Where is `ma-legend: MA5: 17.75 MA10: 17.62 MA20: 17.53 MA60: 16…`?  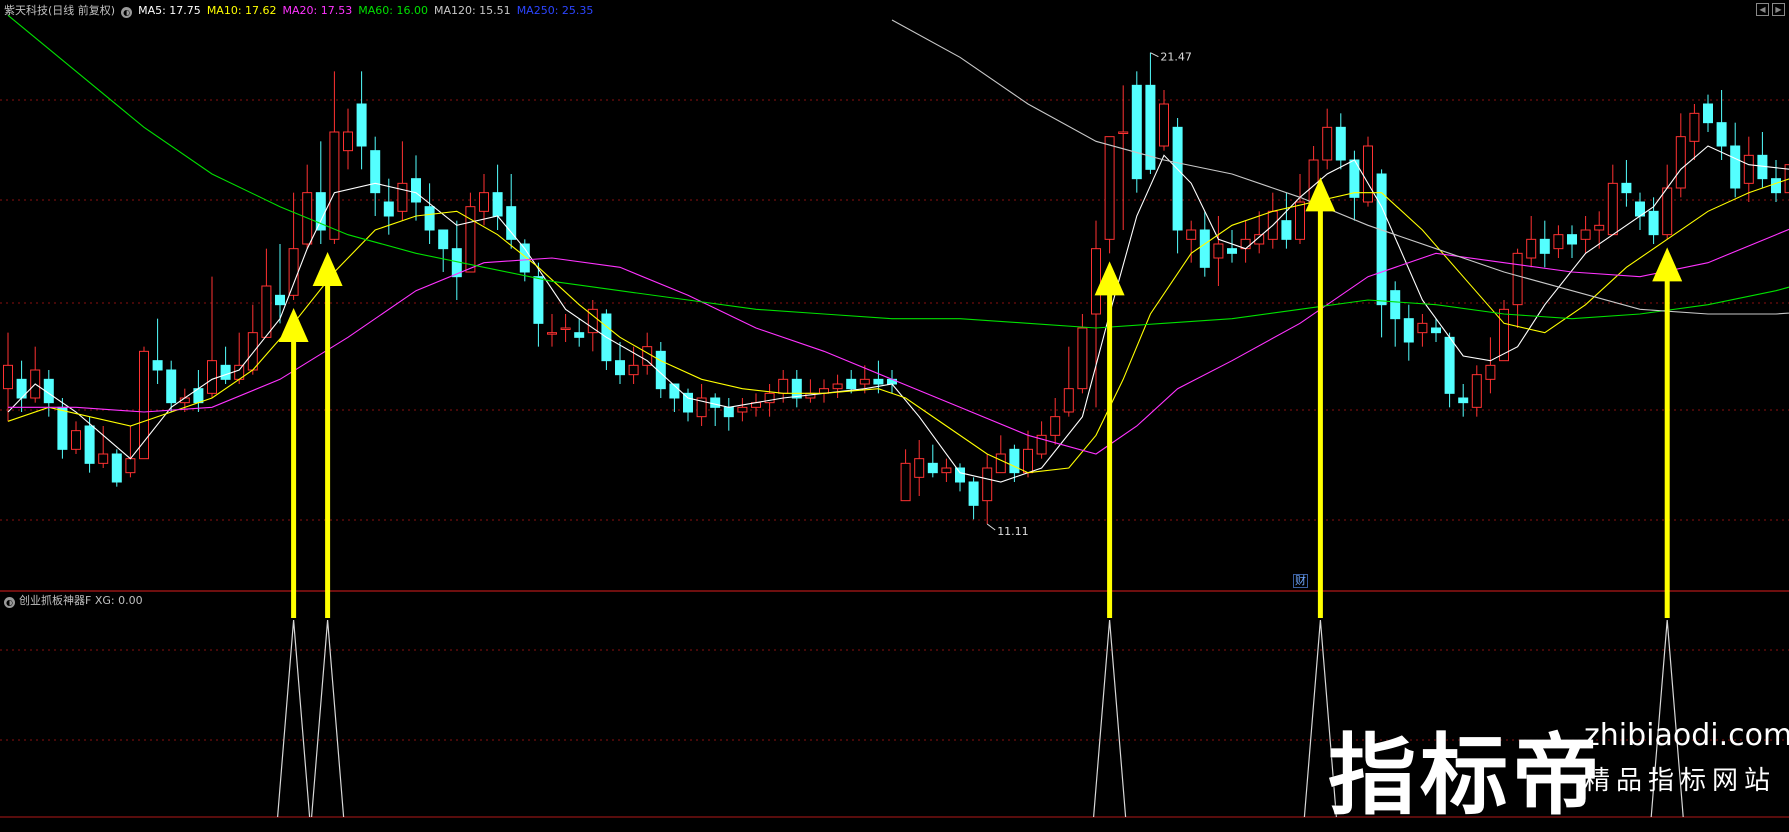
ma-legend: MA5: 17.75 MA10: 17.62 MA20: 17.53 MA60: 16… is located at coordinates (368, 10).